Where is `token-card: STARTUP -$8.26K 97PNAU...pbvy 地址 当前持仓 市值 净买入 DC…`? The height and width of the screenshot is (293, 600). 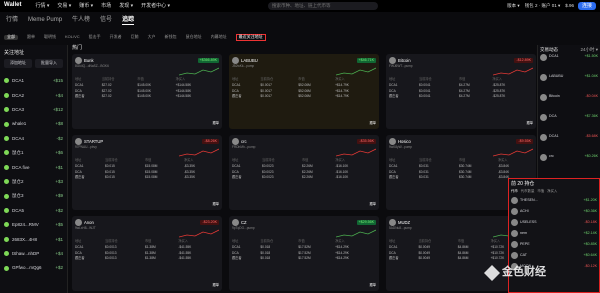 token-card: STARTUP -$8.26K 97PNAU...pbvy 地址 当前持仓 市值 净买入 DC… is located at coordinates (147, 172).